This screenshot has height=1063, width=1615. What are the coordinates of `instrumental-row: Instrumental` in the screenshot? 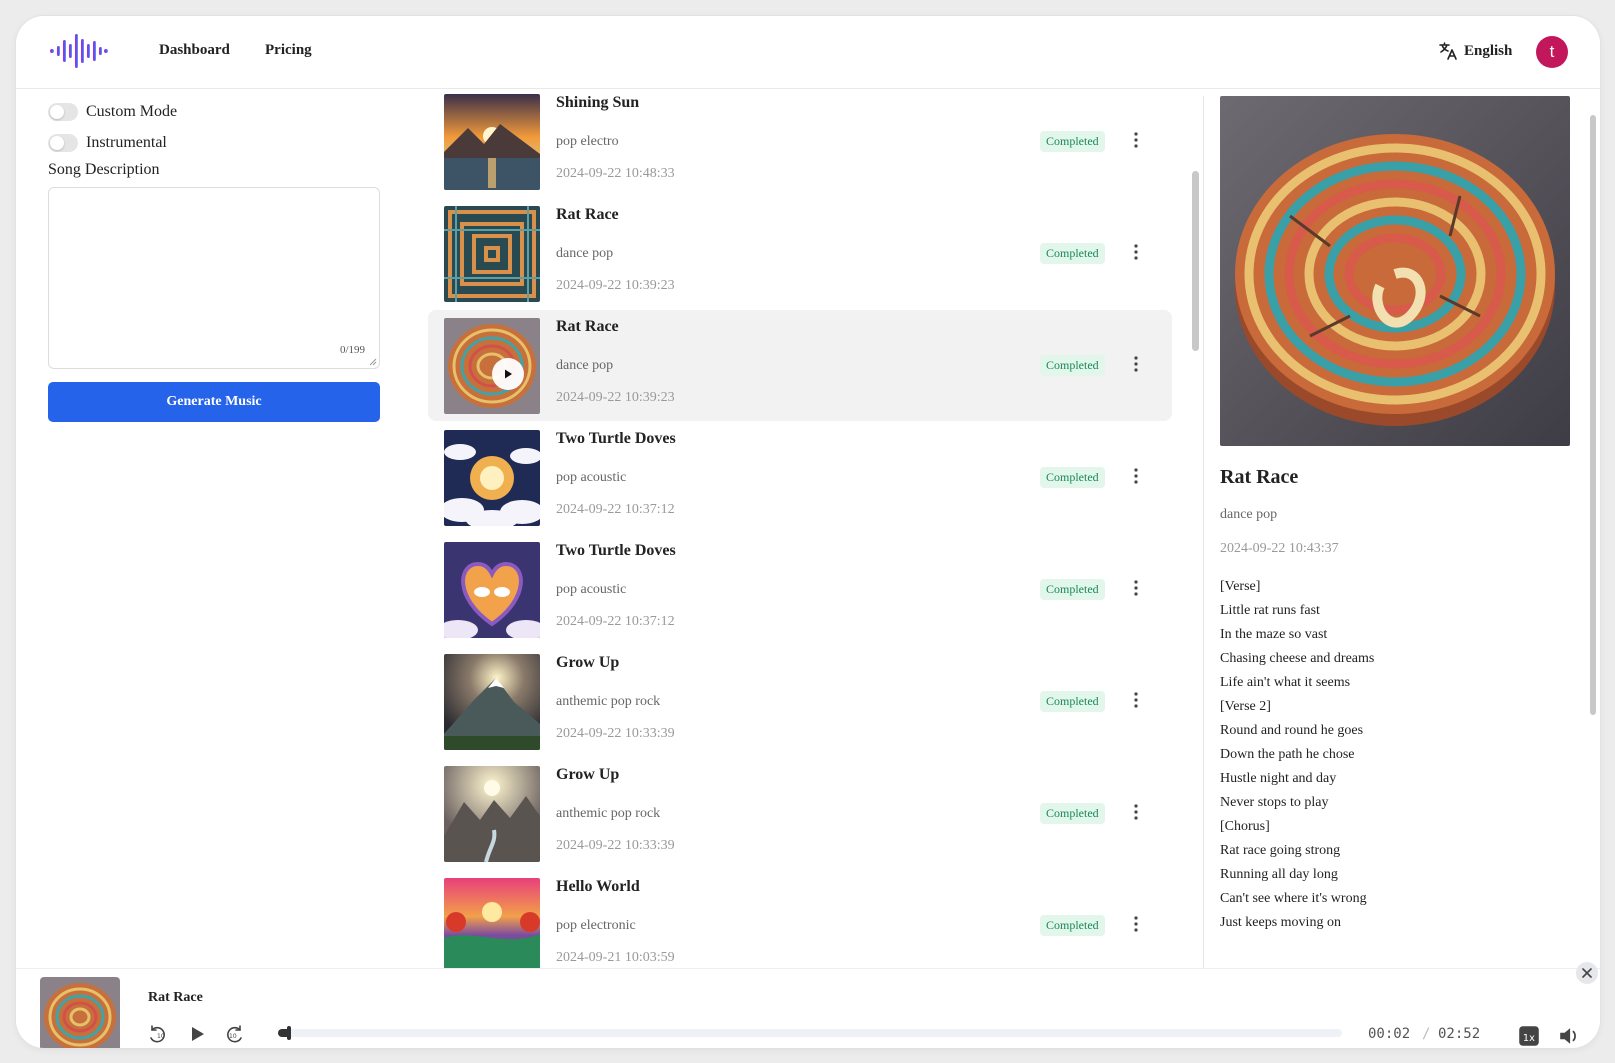 It's located at (215, 142).